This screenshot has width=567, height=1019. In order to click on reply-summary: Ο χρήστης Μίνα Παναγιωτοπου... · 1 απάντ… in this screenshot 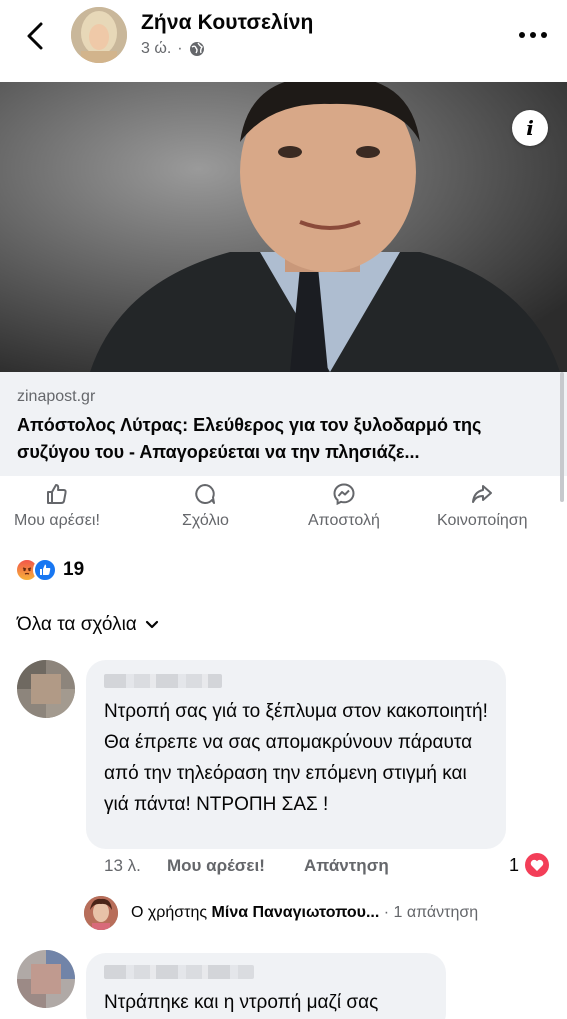, I will do `click(305, 912)`.